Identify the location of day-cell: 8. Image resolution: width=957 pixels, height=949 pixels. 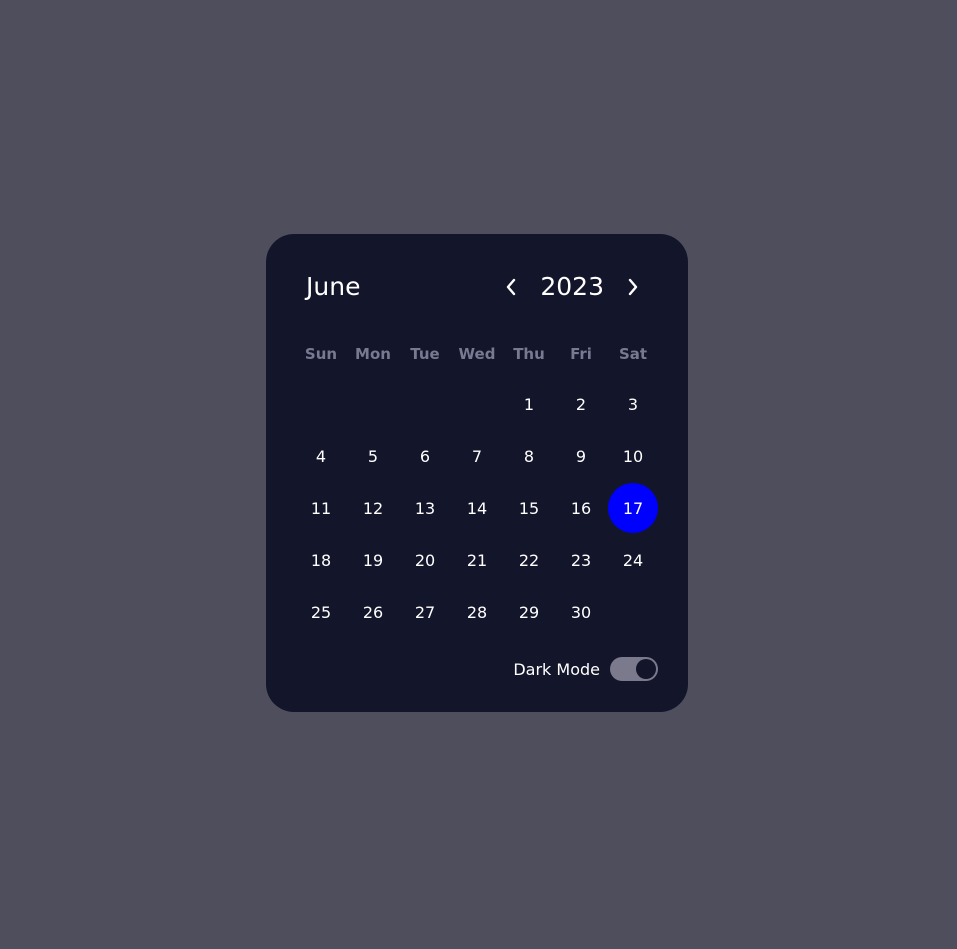
(529, 456).